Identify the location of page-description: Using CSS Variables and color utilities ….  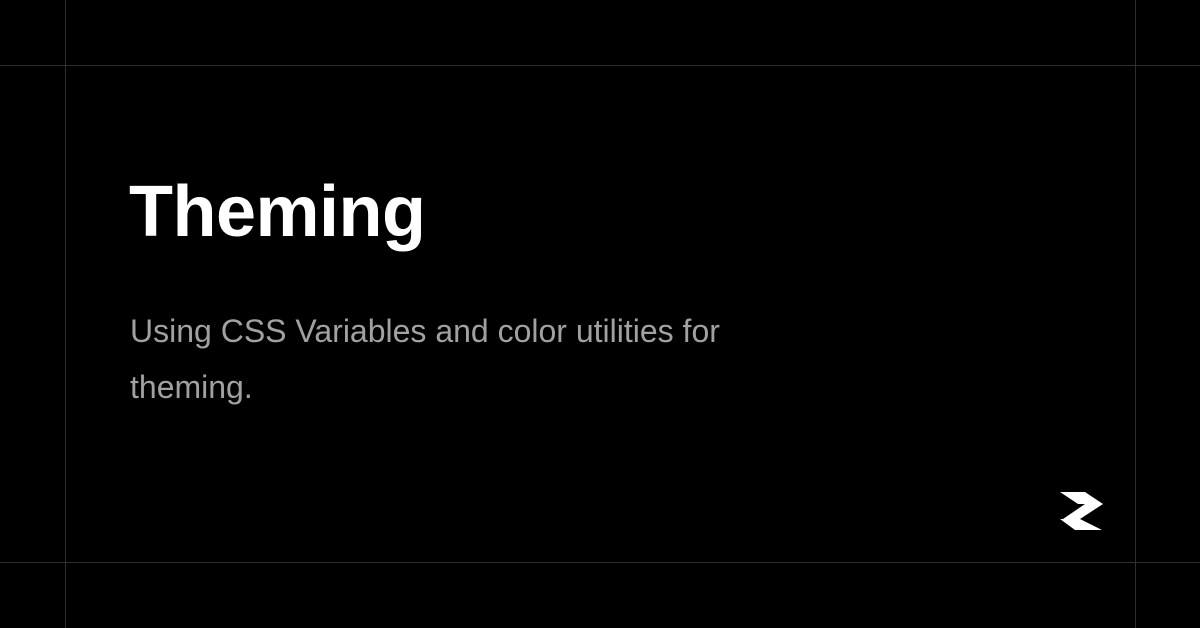
(425, 359).